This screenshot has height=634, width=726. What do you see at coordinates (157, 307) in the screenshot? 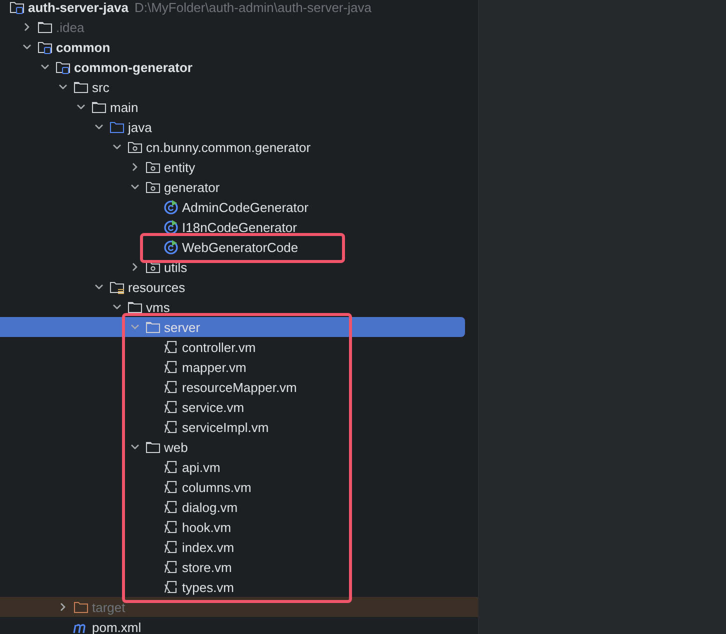
I see `item-label: vms` at bounding box center [157, 307].